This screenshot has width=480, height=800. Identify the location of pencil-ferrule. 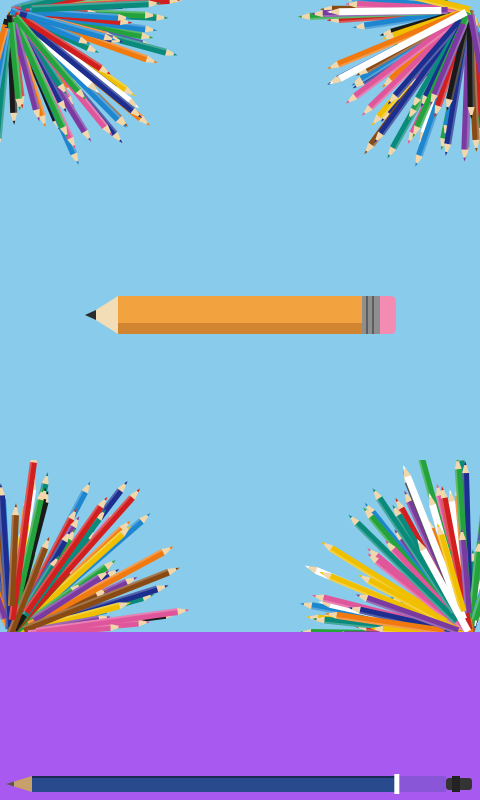
(371, 315).